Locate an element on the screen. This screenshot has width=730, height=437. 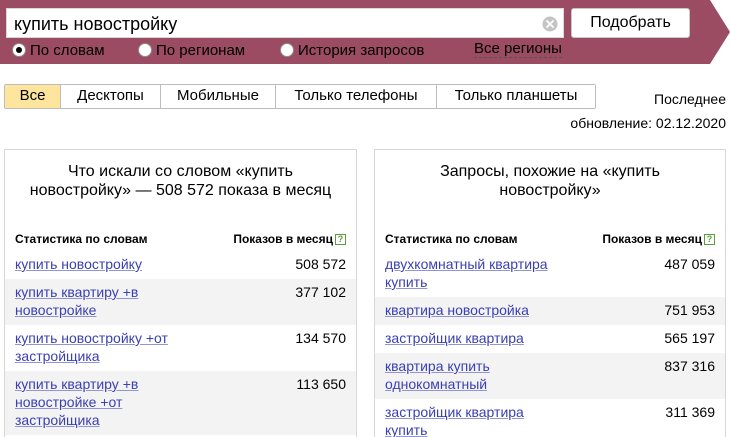
shows-count: 565 197 is located at coordinates (689, 338).